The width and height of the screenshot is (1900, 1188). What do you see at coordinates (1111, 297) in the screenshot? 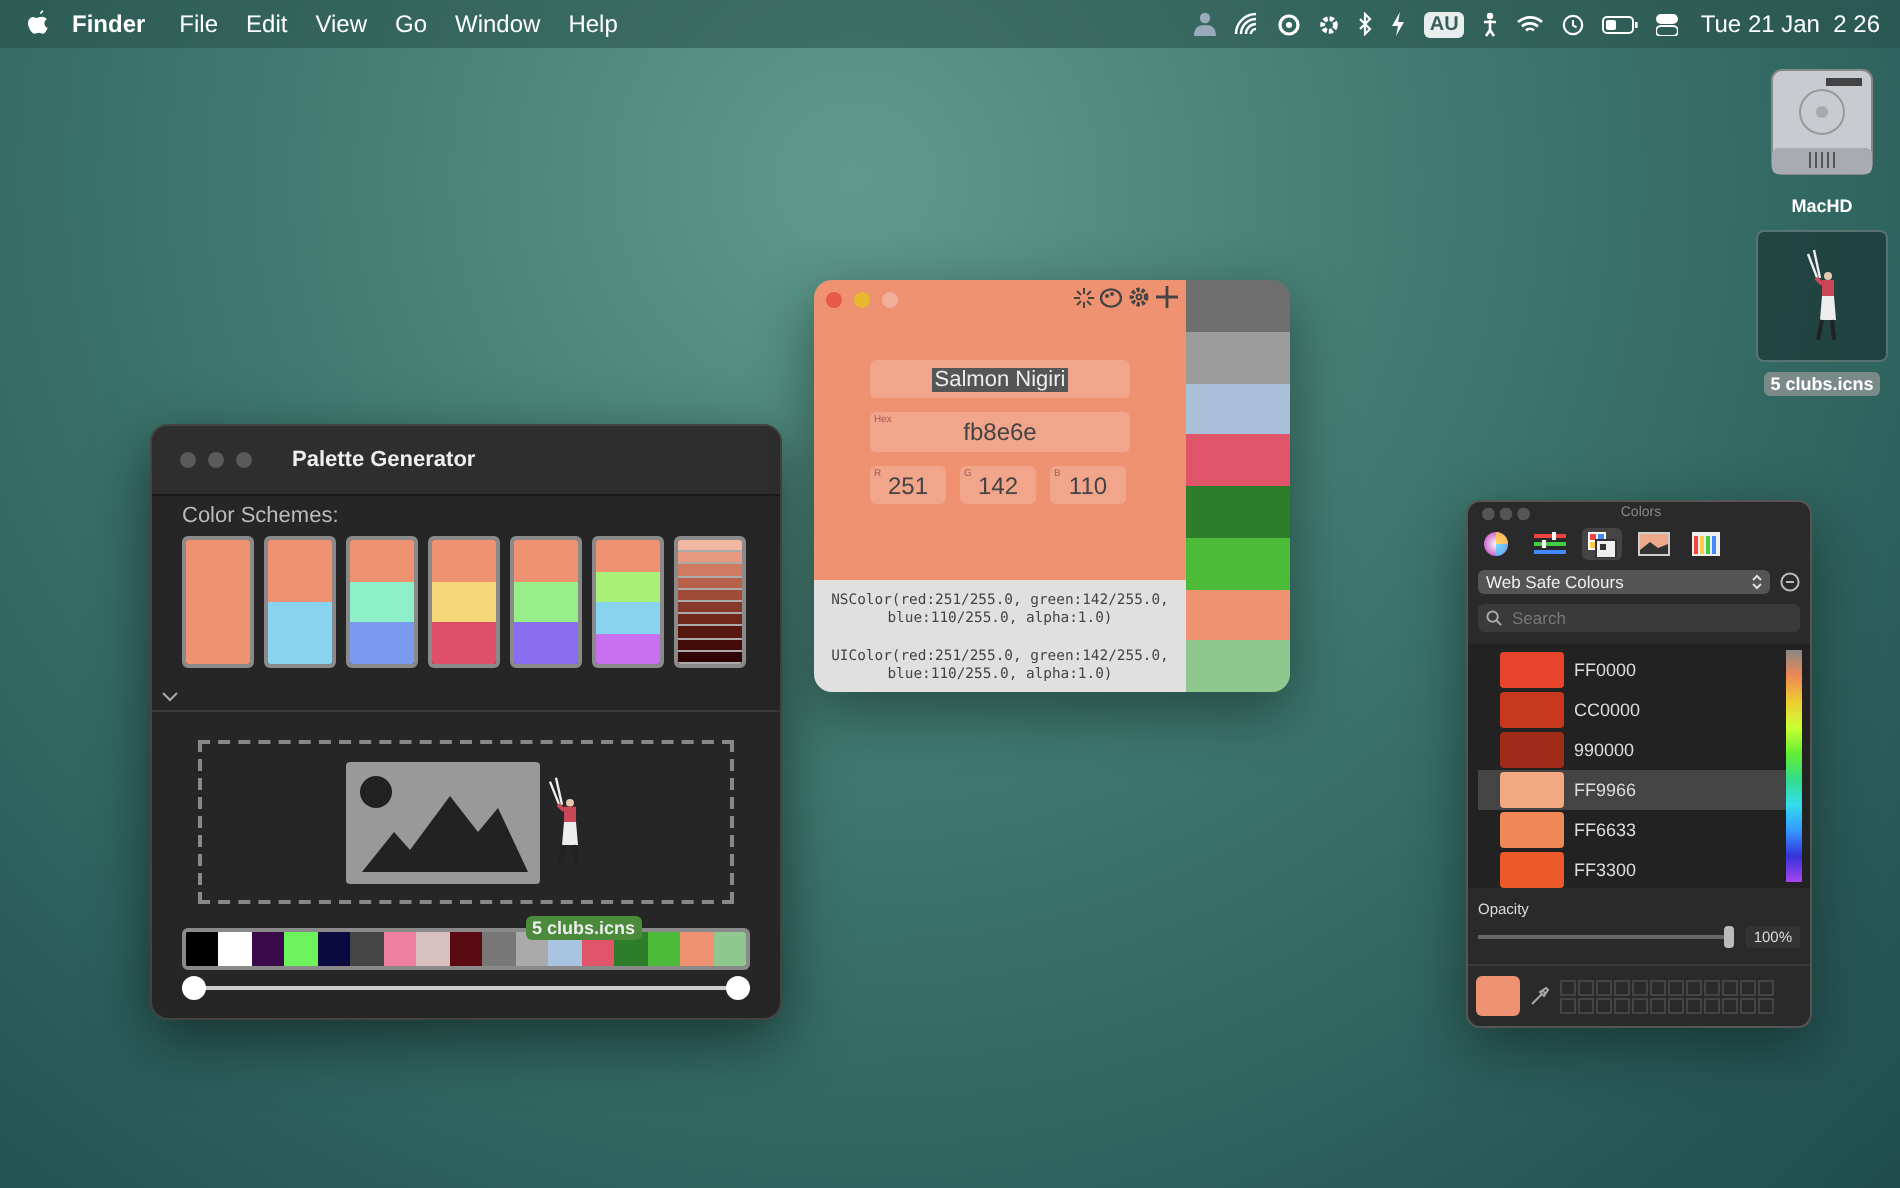
I see `palette-icon` at bounding box center [1111, 297].